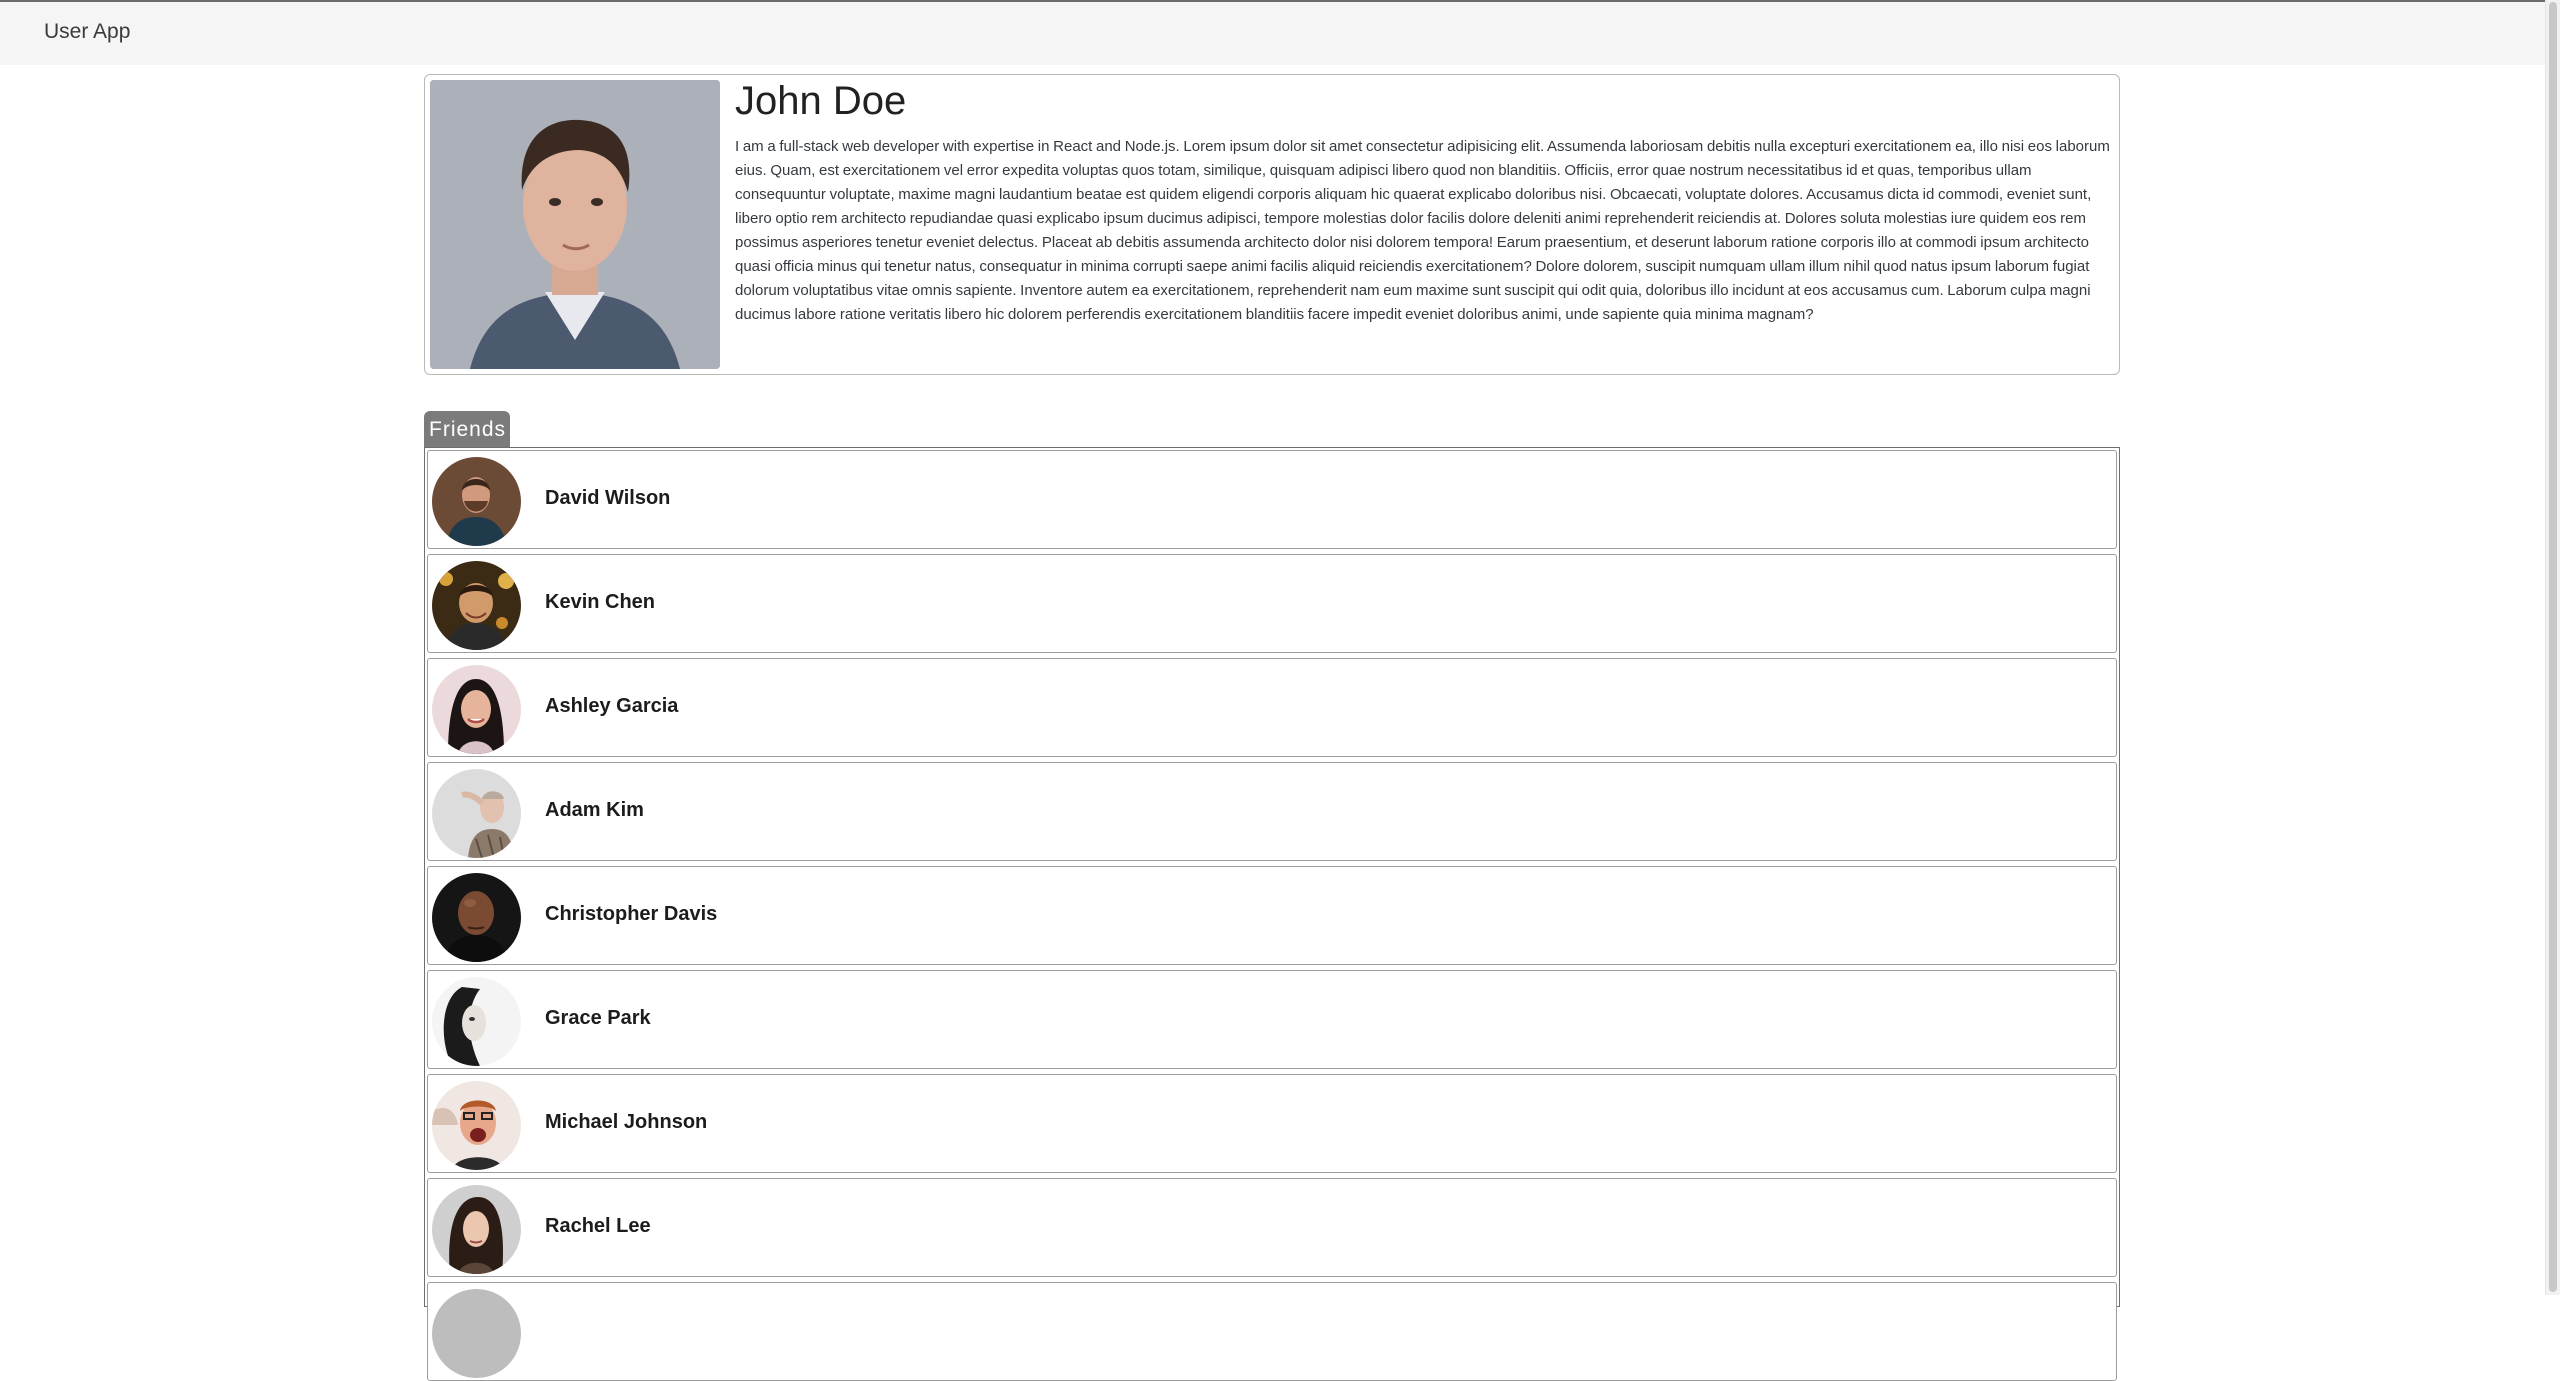 This screenshot has height=1381, width=2560. I want to click on friend-name: Rachel Lee, so click(598, 1226).